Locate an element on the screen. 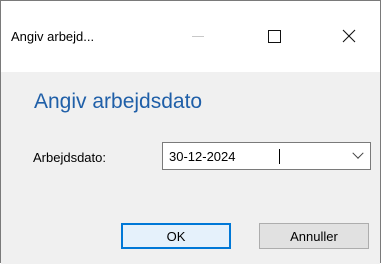  close-icon is located at coordinates (349, 36).